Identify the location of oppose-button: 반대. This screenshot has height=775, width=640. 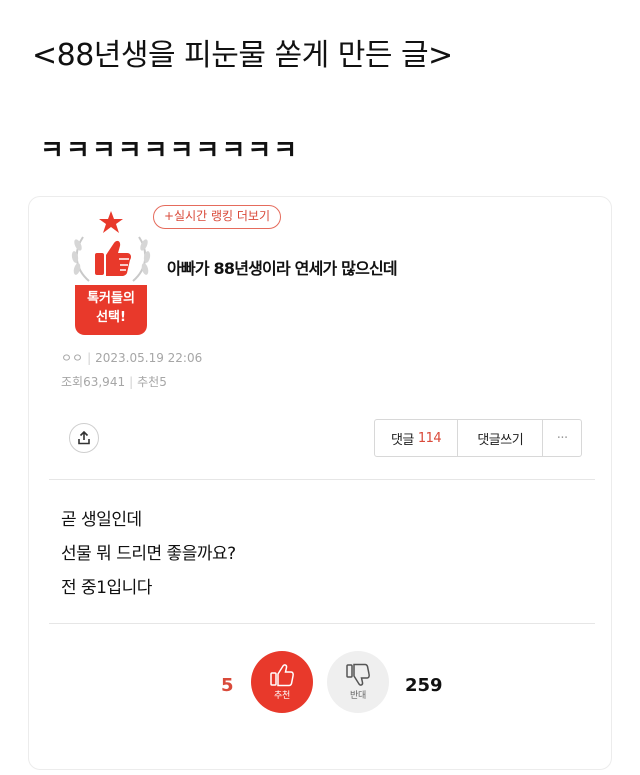
(358, 682).